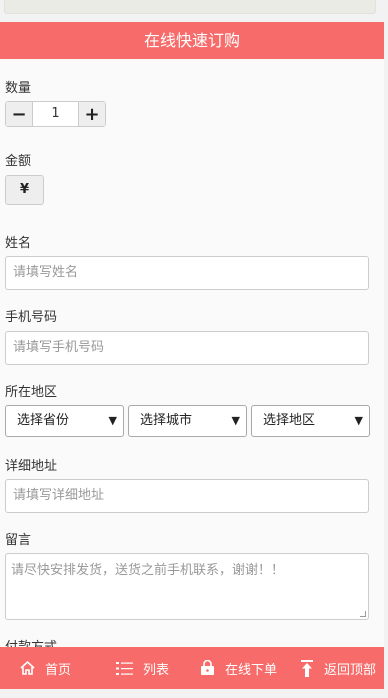 This screenshot has height=698, width=388. I want to click on increase-button: +, so click(92, 114).